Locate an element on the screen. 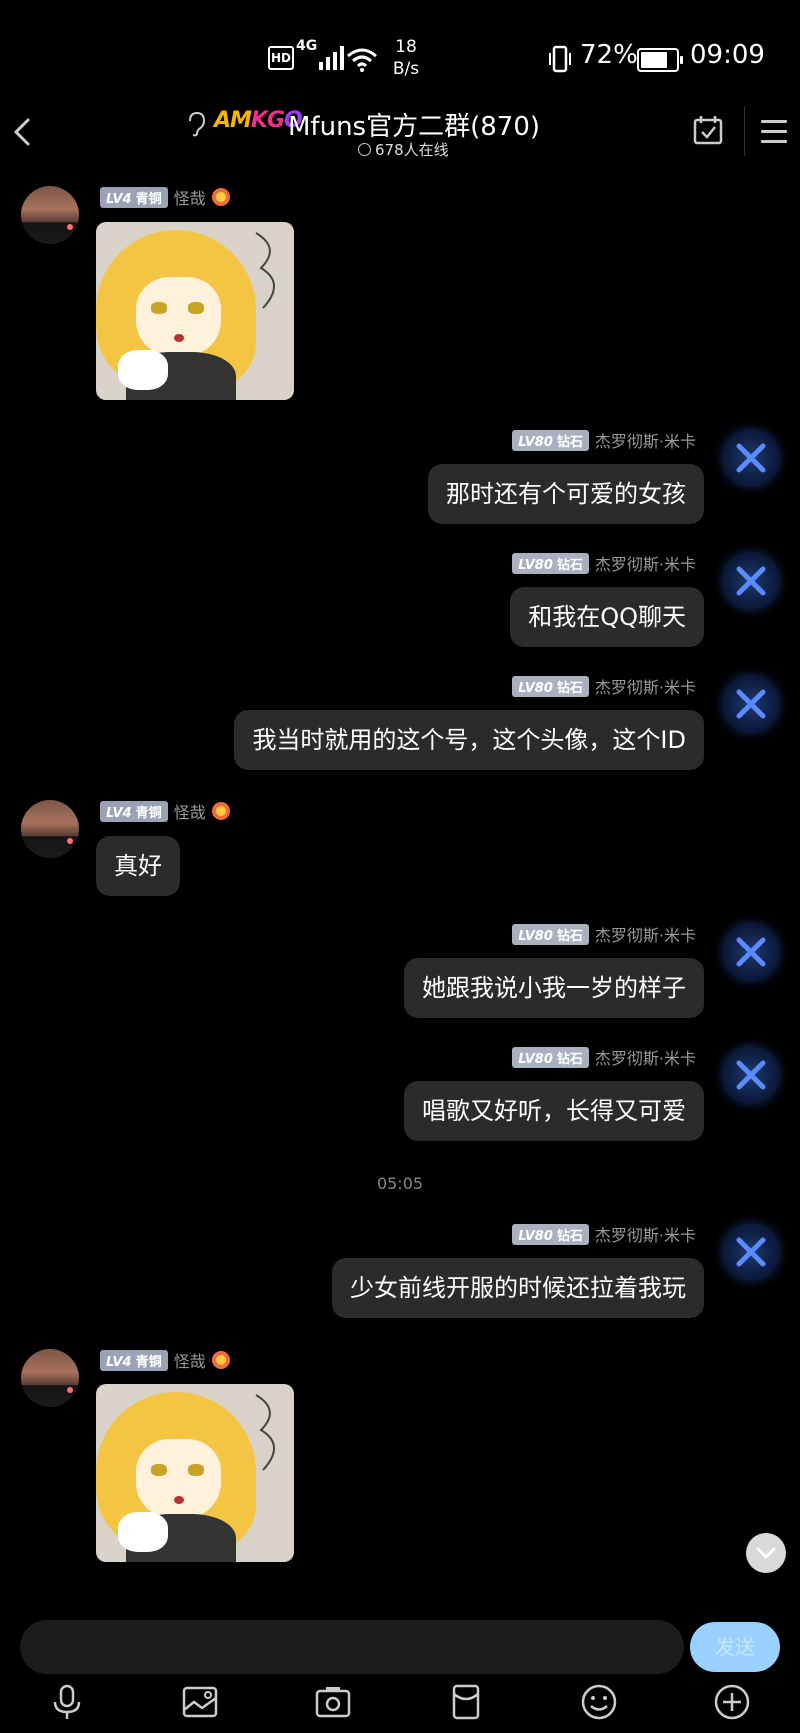 The width and height of the screenshot is (800, 1733). scroll-to-bottom-button is located at coordinates (766, 1553).